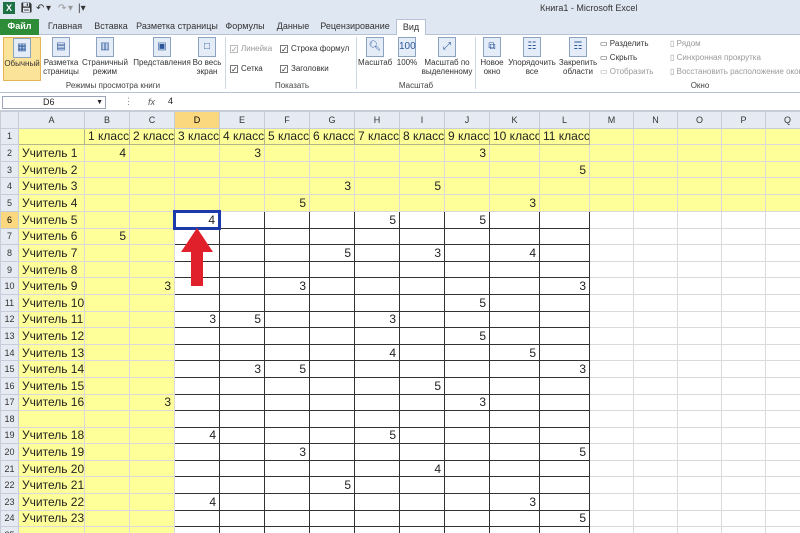 The image size is (800, 533). I want to click on cell-l4, so click(564, 186).